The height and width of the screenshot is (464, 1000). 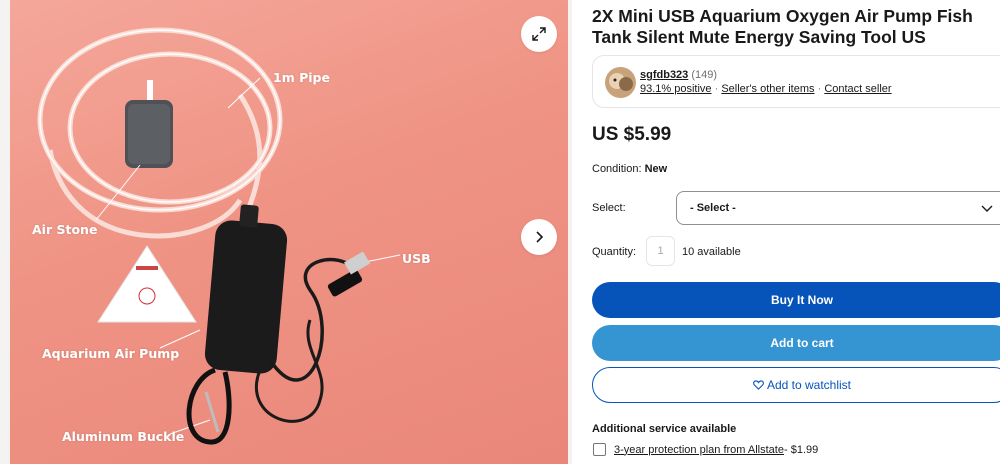 I want to click on protection-plan-price: - $1.99, so click(x=801, y=449).